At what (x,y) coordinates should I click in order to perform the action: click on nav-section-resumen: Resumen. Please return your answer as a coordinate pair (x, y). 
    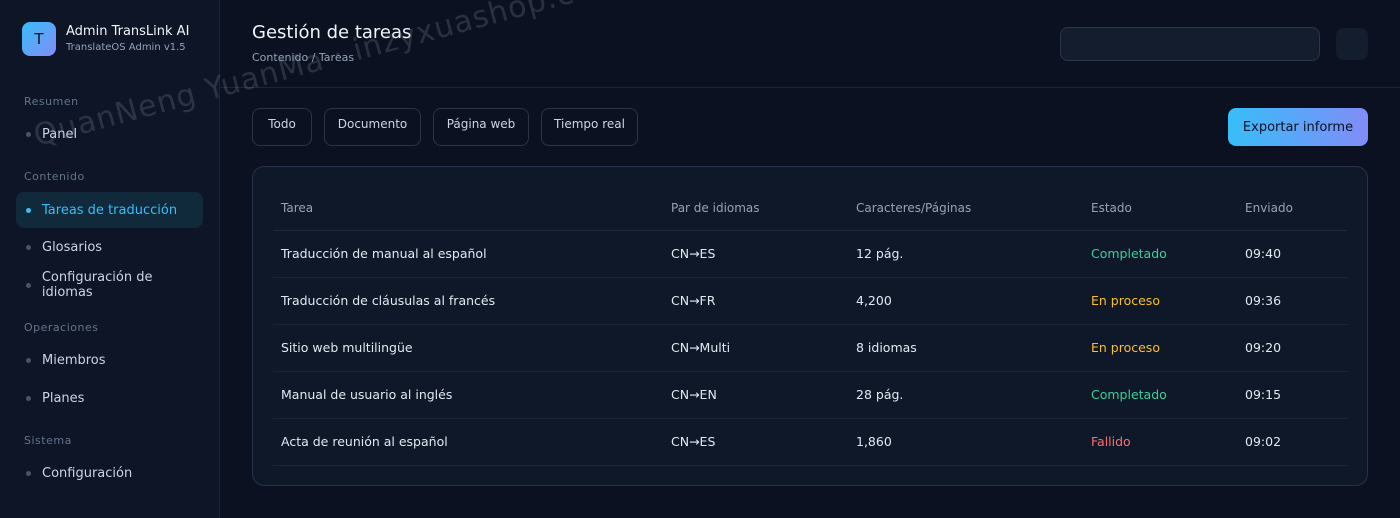
    Looking at the image, I should click on (51, 101).